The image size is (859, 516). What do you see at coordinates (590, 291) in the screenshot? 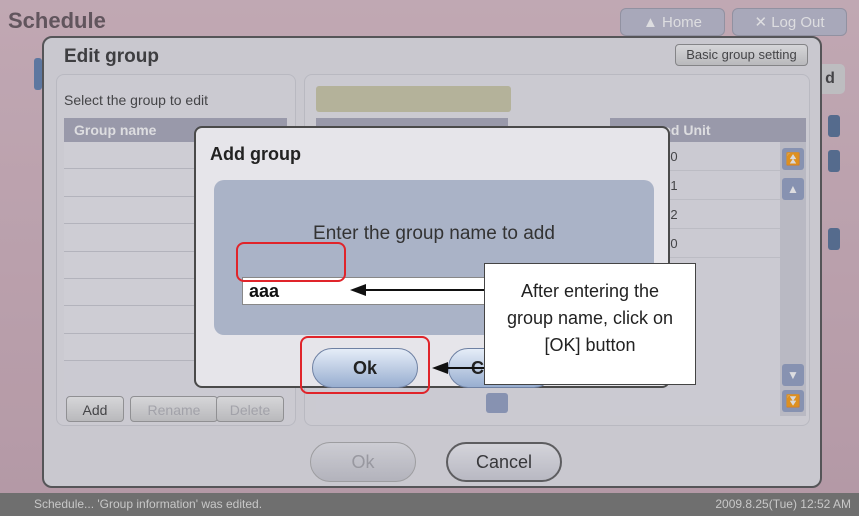
I see `callout-line: After entering the` at bounding box center [590, 291].